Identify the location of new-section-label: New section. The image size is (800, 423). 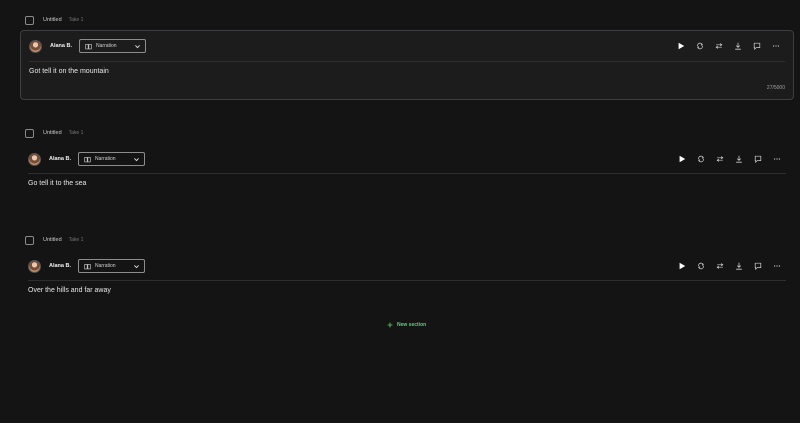
(412, 324).